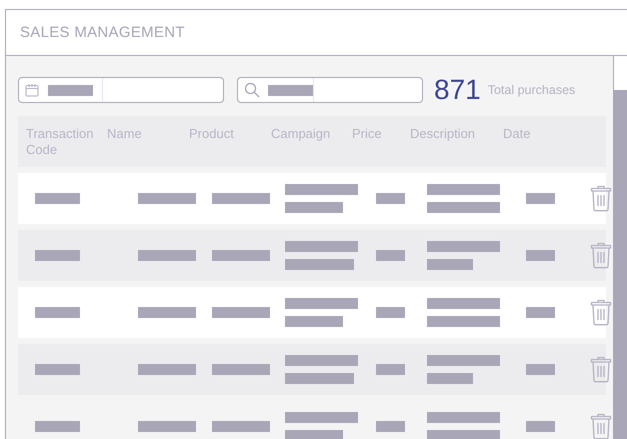  I want to click on calendar-icon, so click(32, 90).